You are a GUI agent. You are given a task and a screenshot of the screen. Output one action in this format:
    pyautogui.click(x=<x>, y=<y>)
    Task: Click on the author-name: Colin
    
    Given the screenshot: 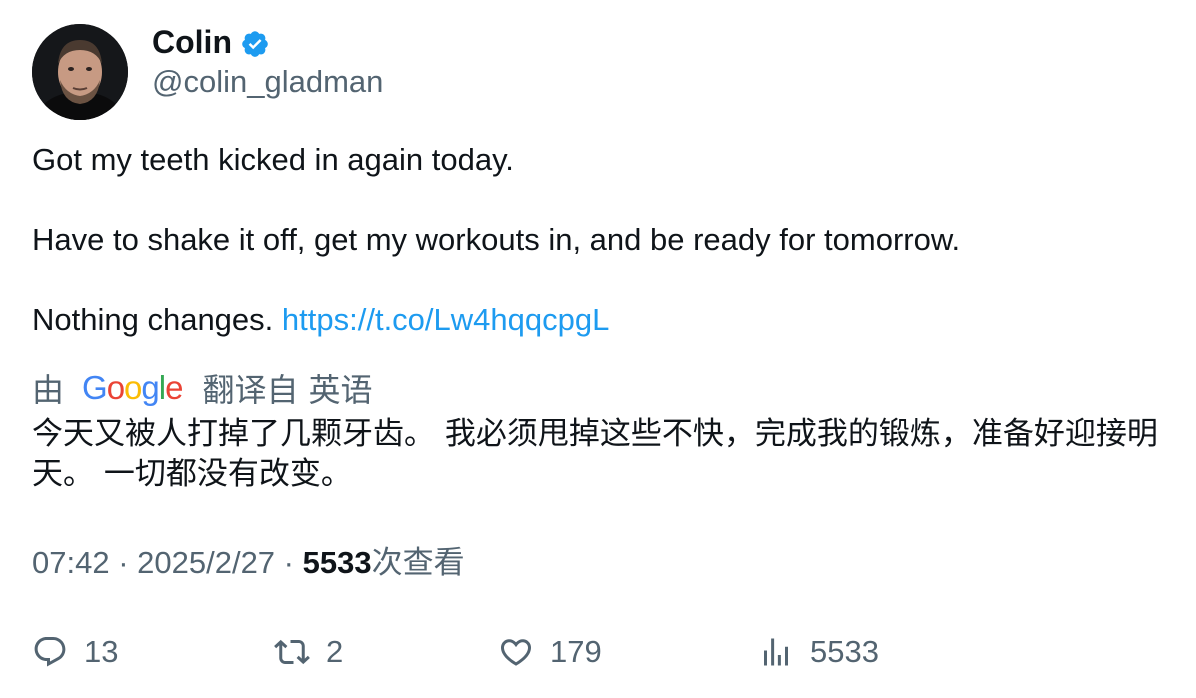 What is the action you would take?
    pyautogui.click(x=192, y=42)
    